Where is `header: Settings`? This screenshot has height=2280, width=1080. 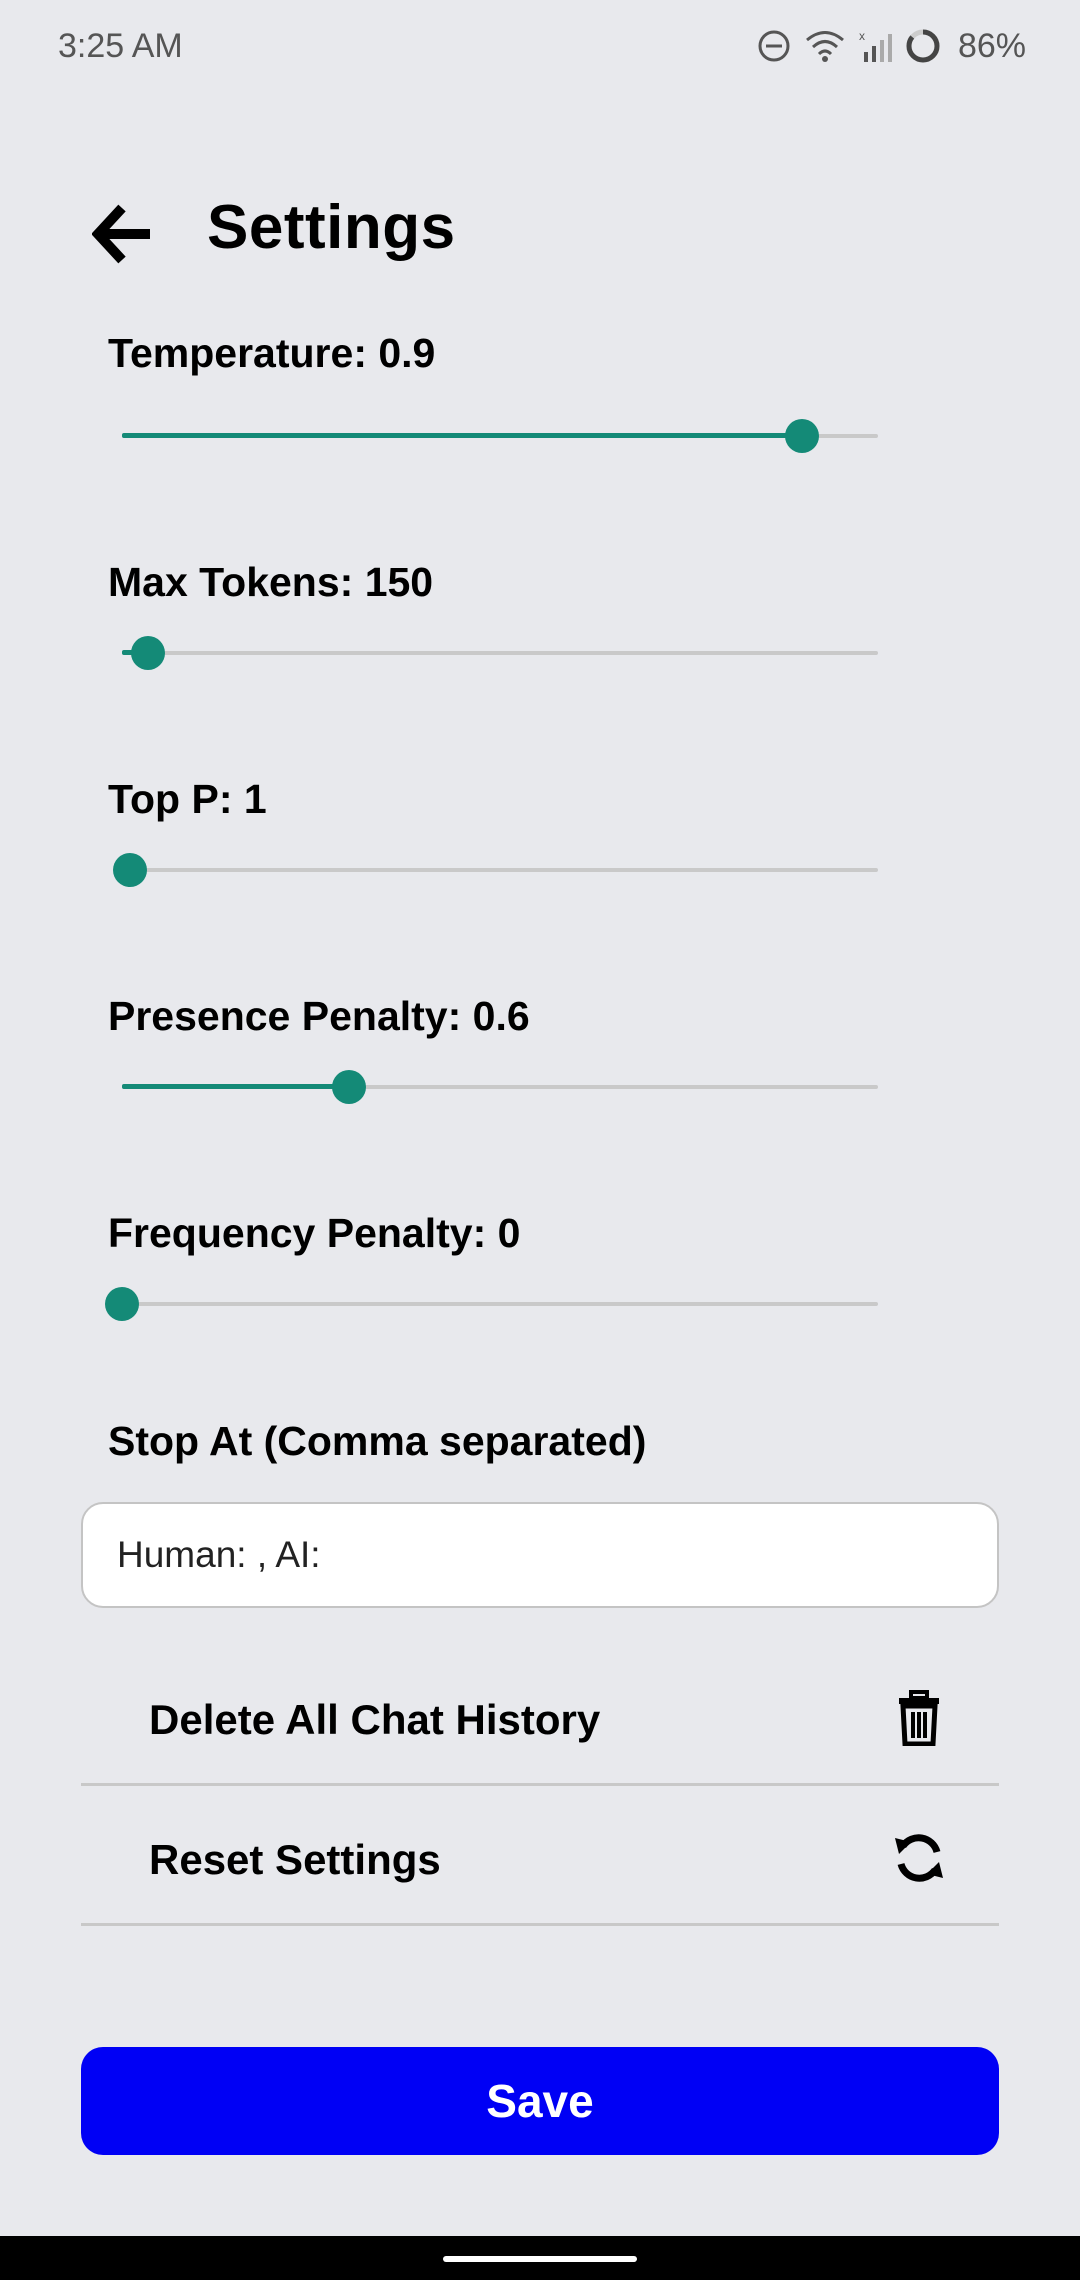 header: Settings is located at coordinates (540, 230).